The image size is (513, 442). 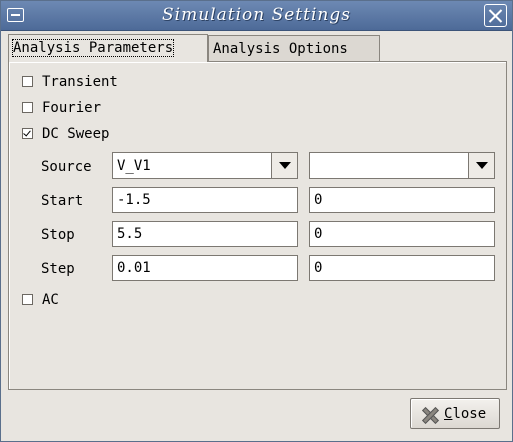 I want to click on window-title: Simulation Settings, so click(x=256, y=15).